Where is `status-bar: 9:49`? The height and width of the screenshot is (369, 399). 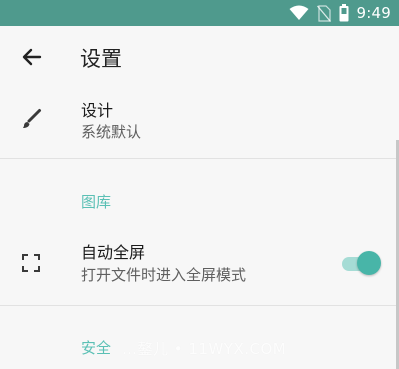 status-bar: 9:49 is located at coordinates (199, 13).